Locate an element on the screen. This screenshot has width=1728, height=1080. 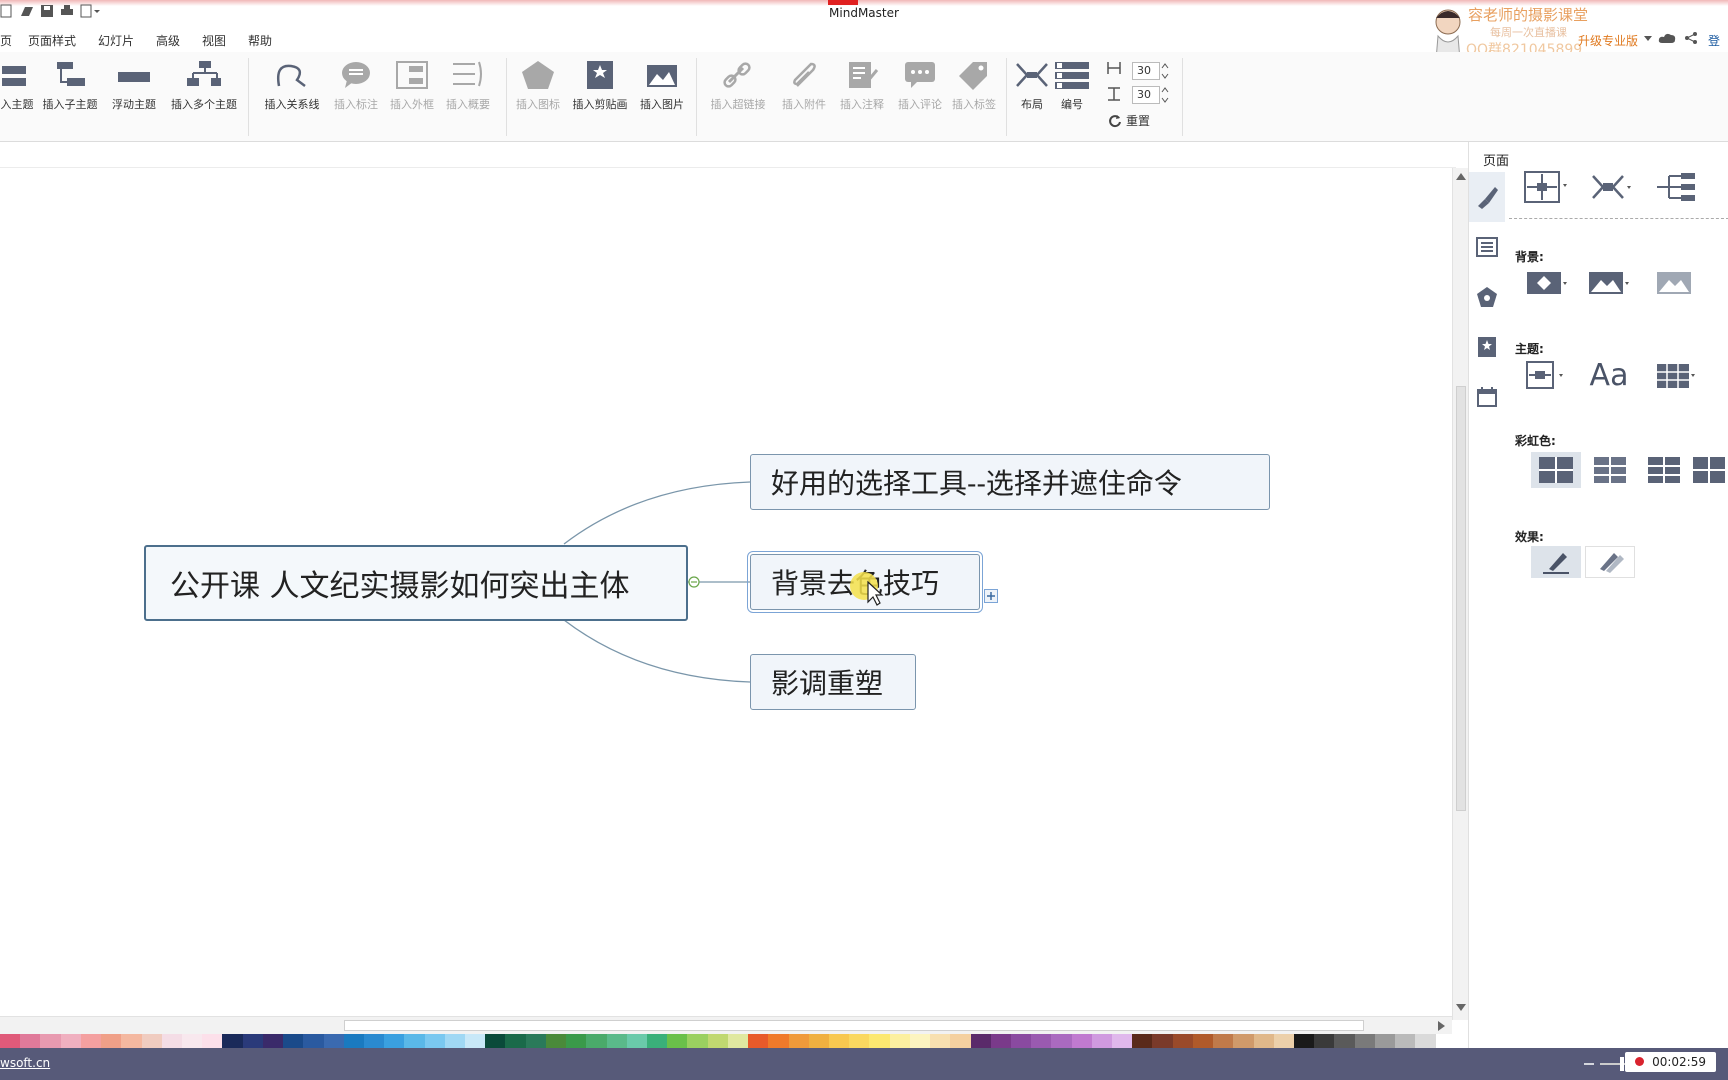
branch-topic: 好用的选择工具--选择并遮住命令 is located at coordinates (1010, 482).